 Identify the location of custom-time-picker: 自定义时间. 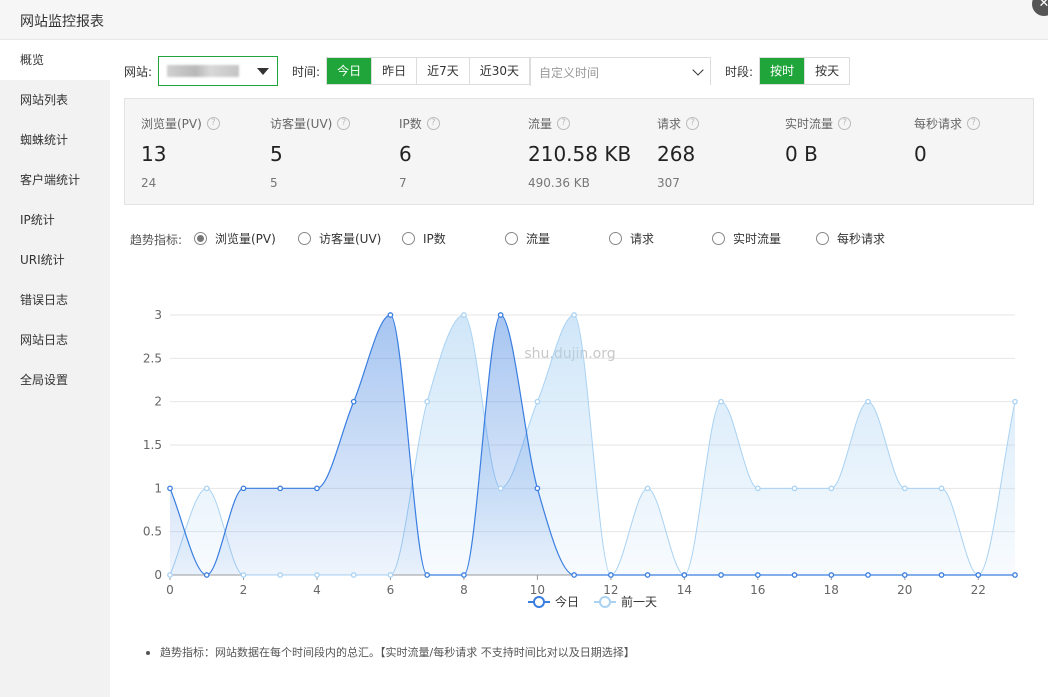
(620, 72).